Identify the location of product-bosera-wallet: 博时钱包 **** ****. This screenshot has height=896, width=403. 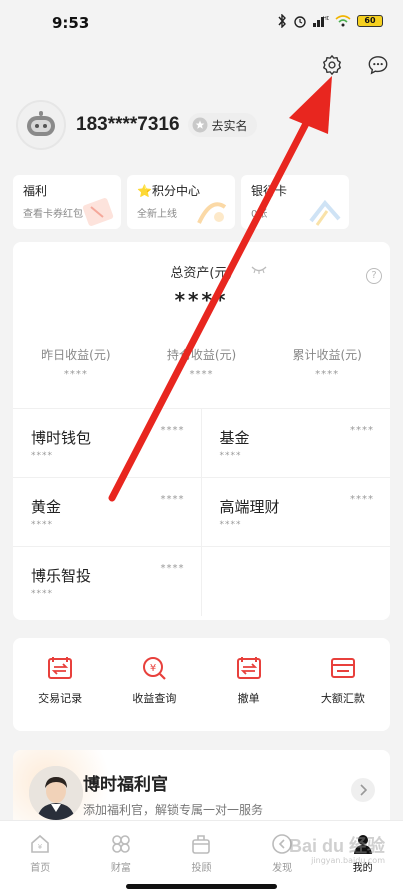
(107, 443).